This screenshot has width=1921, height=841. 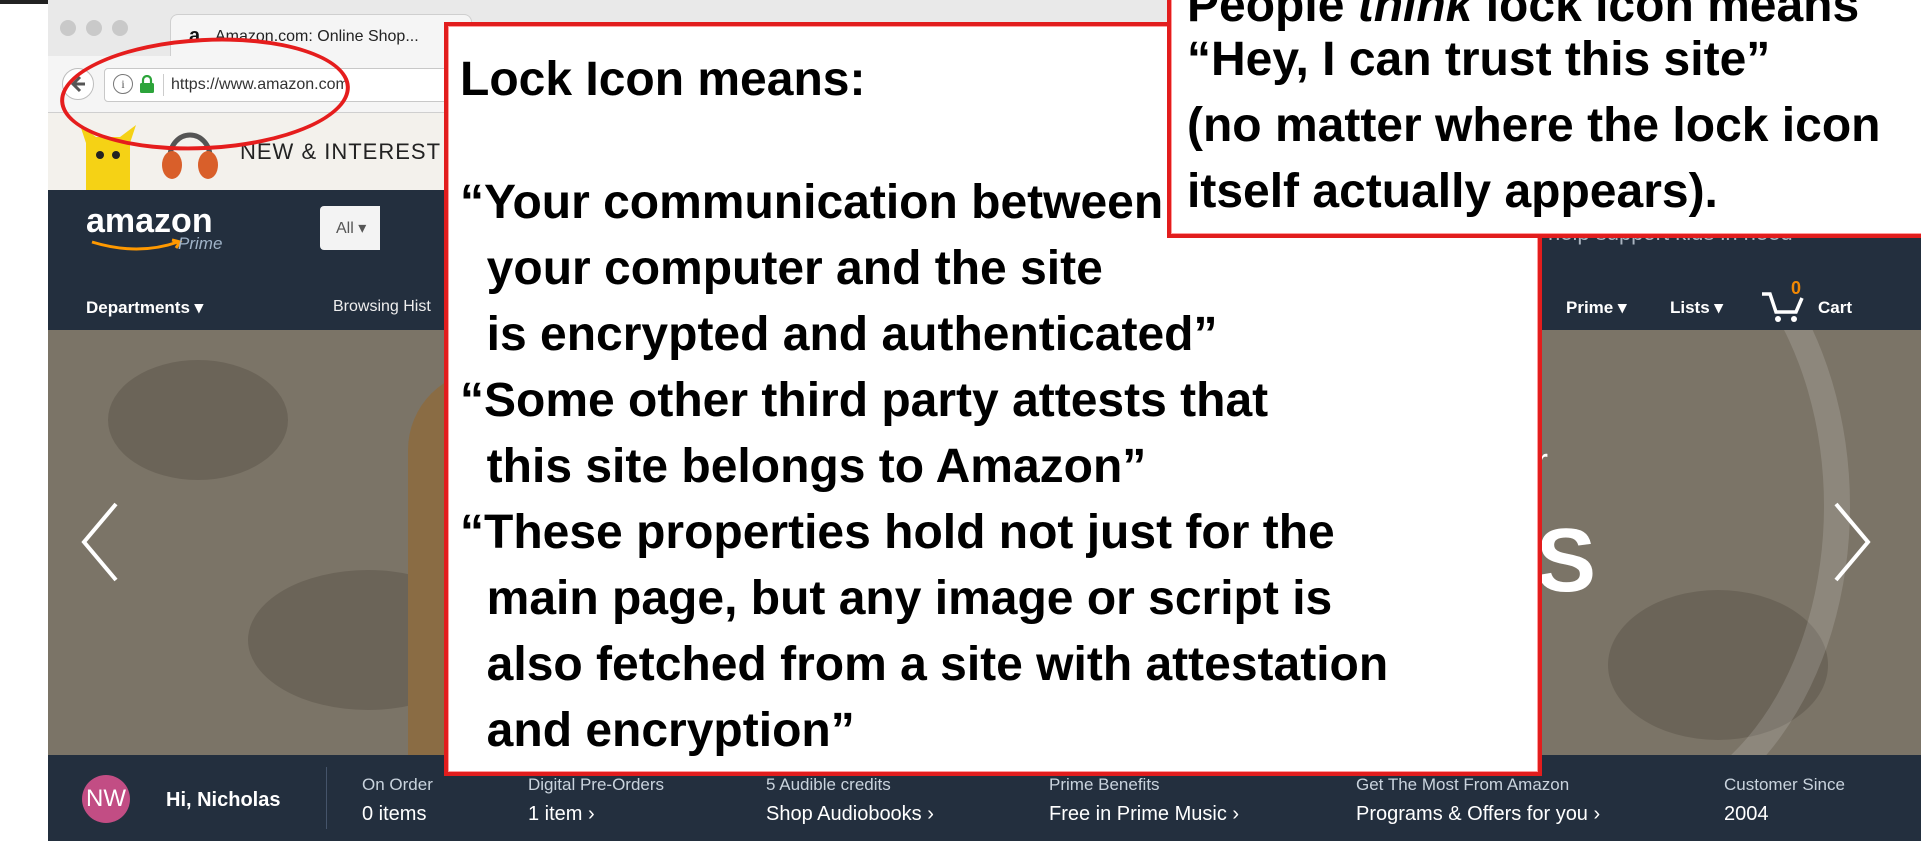 I want to click on item-label: Customer Since, so click(x=1784, y=784).